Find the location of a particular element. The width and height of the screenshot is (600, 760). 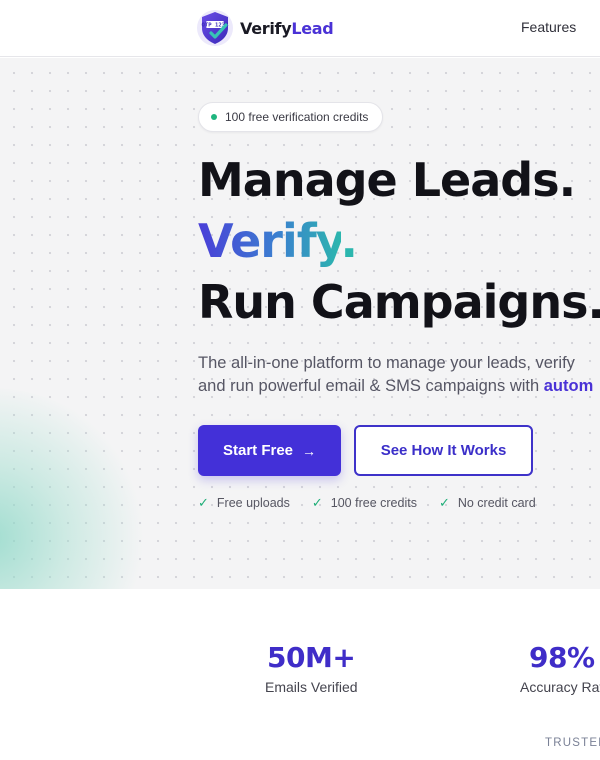

benefit-free-credits: ✓ 100 free credits is located at coordinates (364, 503).